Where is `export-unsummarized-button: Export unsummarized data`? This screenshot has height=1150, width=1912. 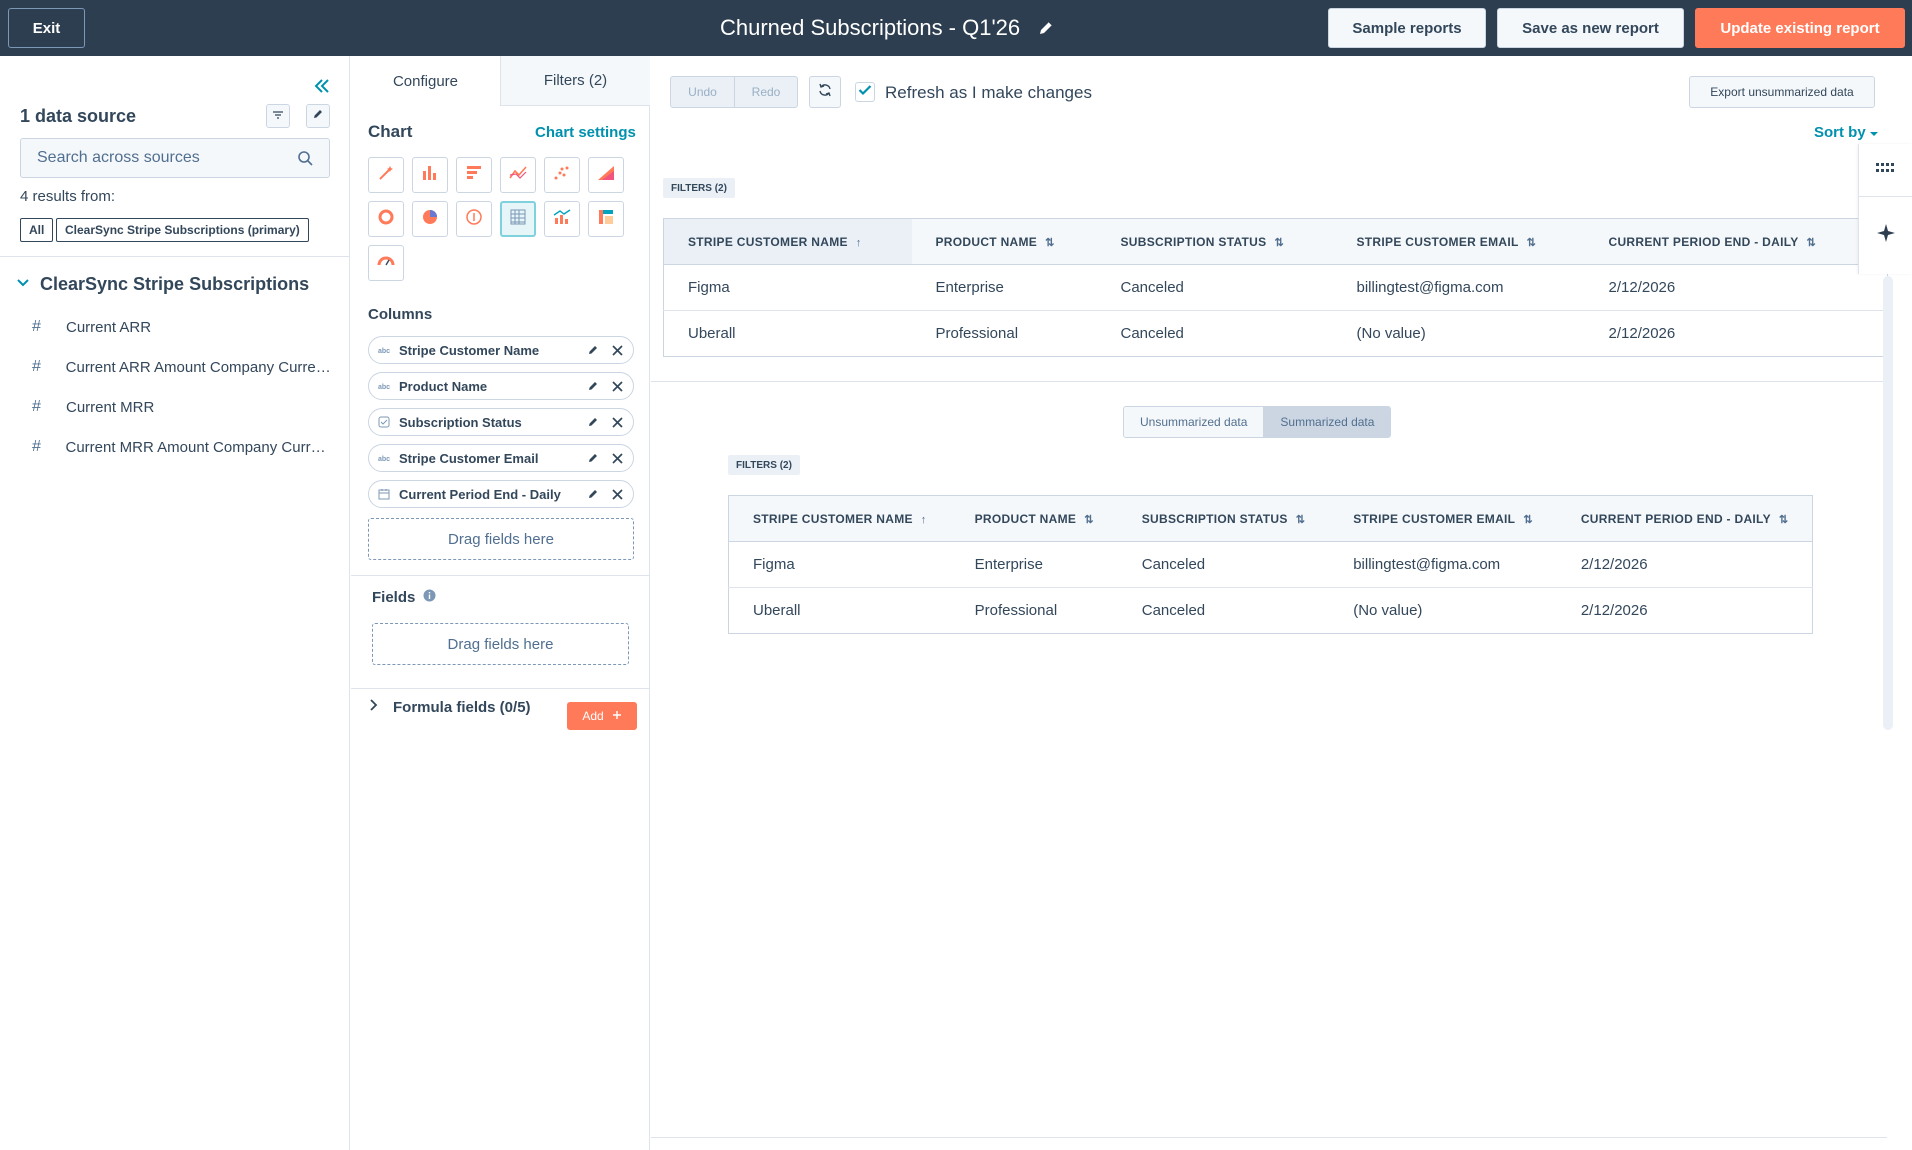
export-unsummarized-button: Export unsummarized data is located at coordinates (1782, 92).